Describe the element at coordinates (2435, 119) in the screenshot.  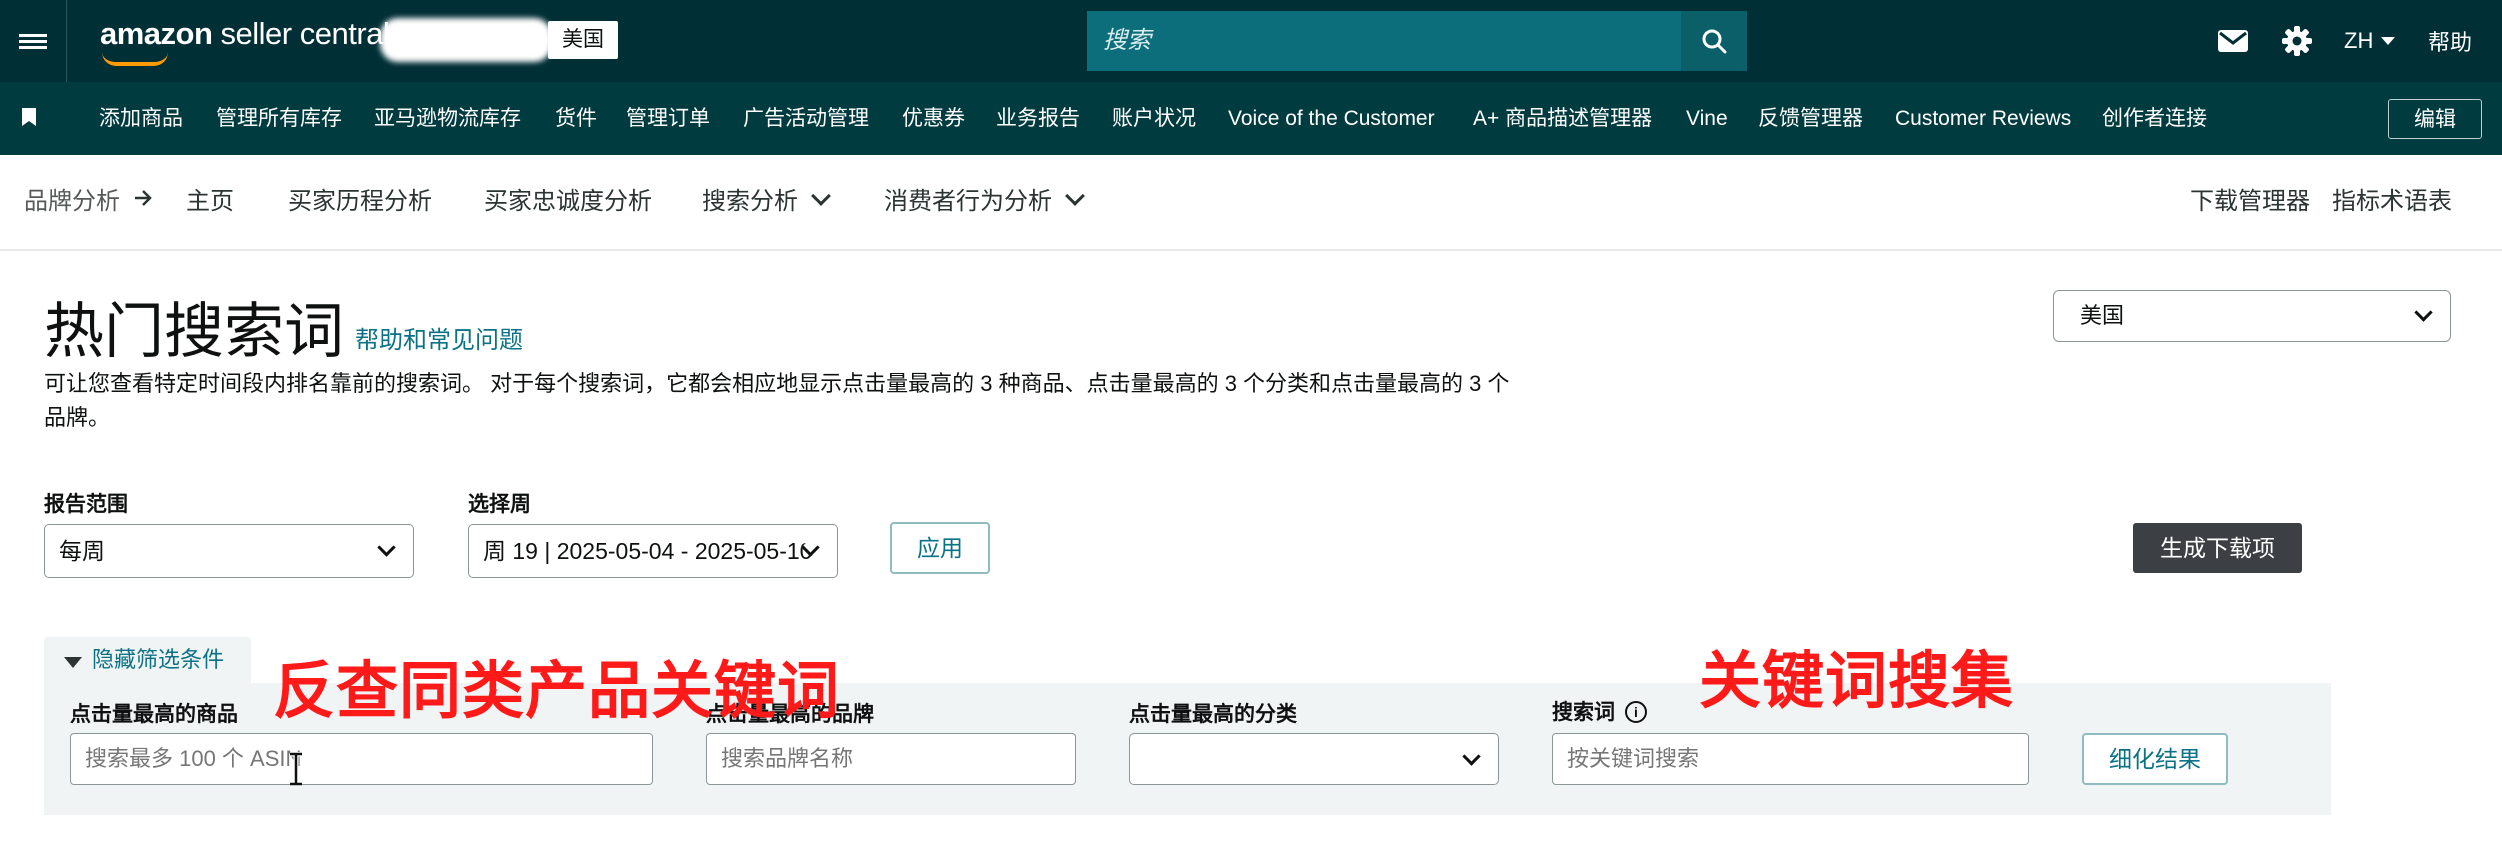
I see `edit-nav-button: 编辑` at that location.